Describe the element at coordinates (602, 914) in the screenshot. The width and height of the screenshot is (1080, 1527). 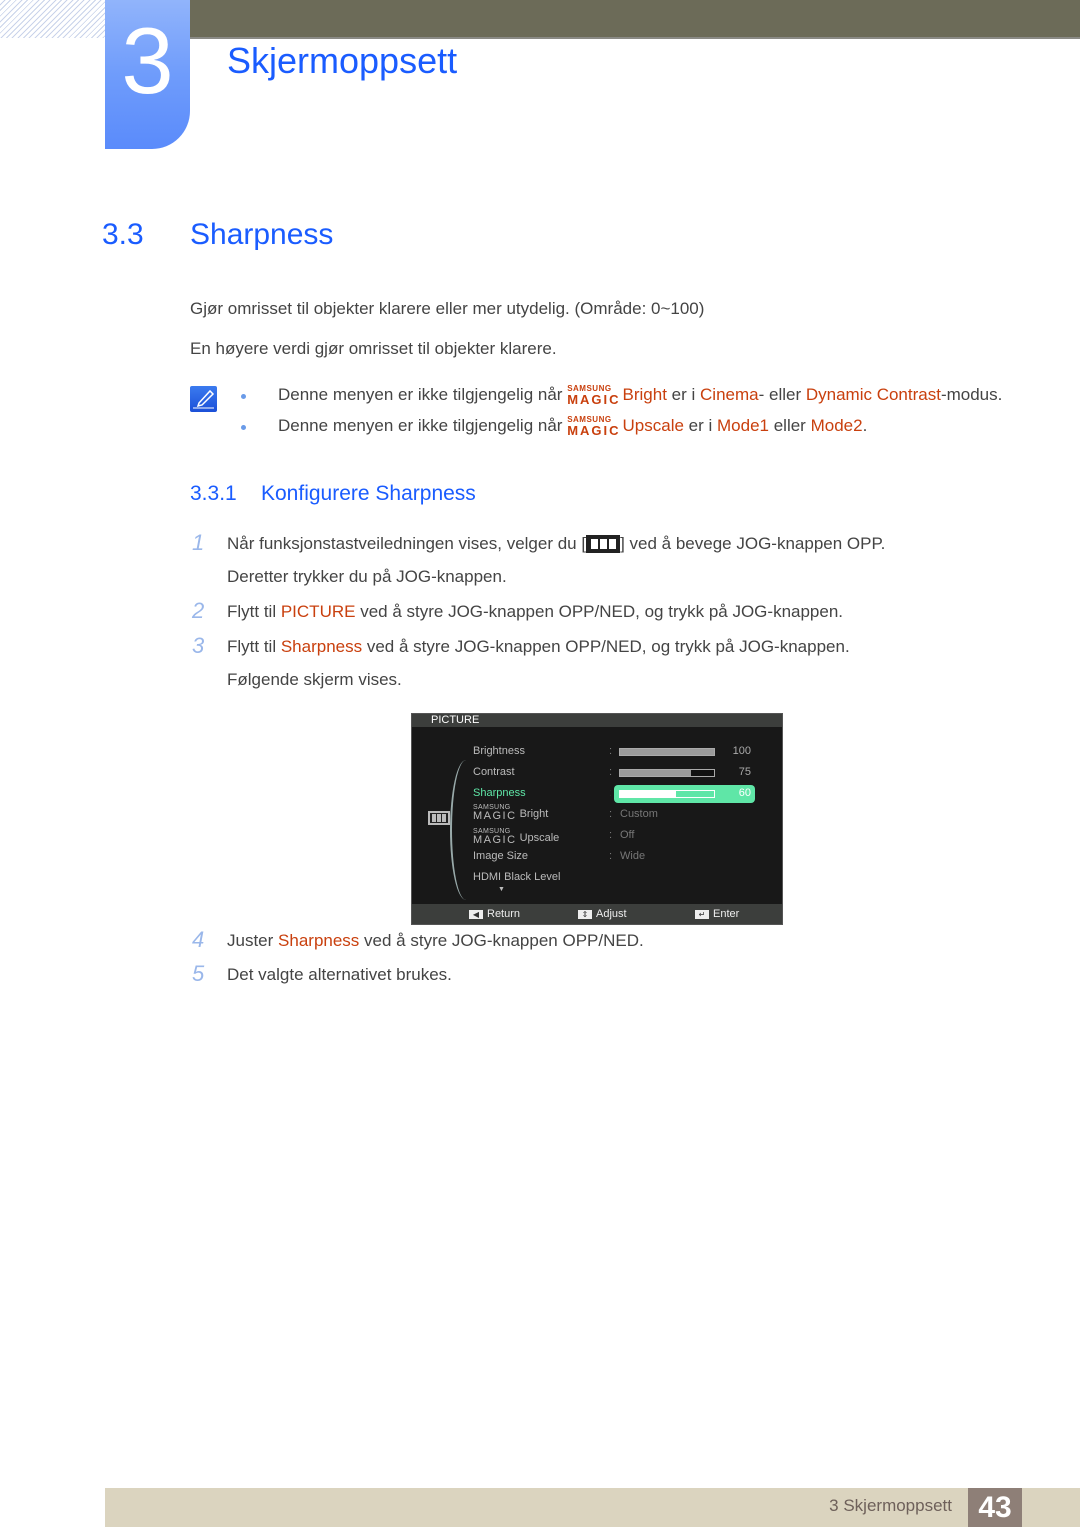
I see `adjust-button: ⇕ Adjust` at that location.